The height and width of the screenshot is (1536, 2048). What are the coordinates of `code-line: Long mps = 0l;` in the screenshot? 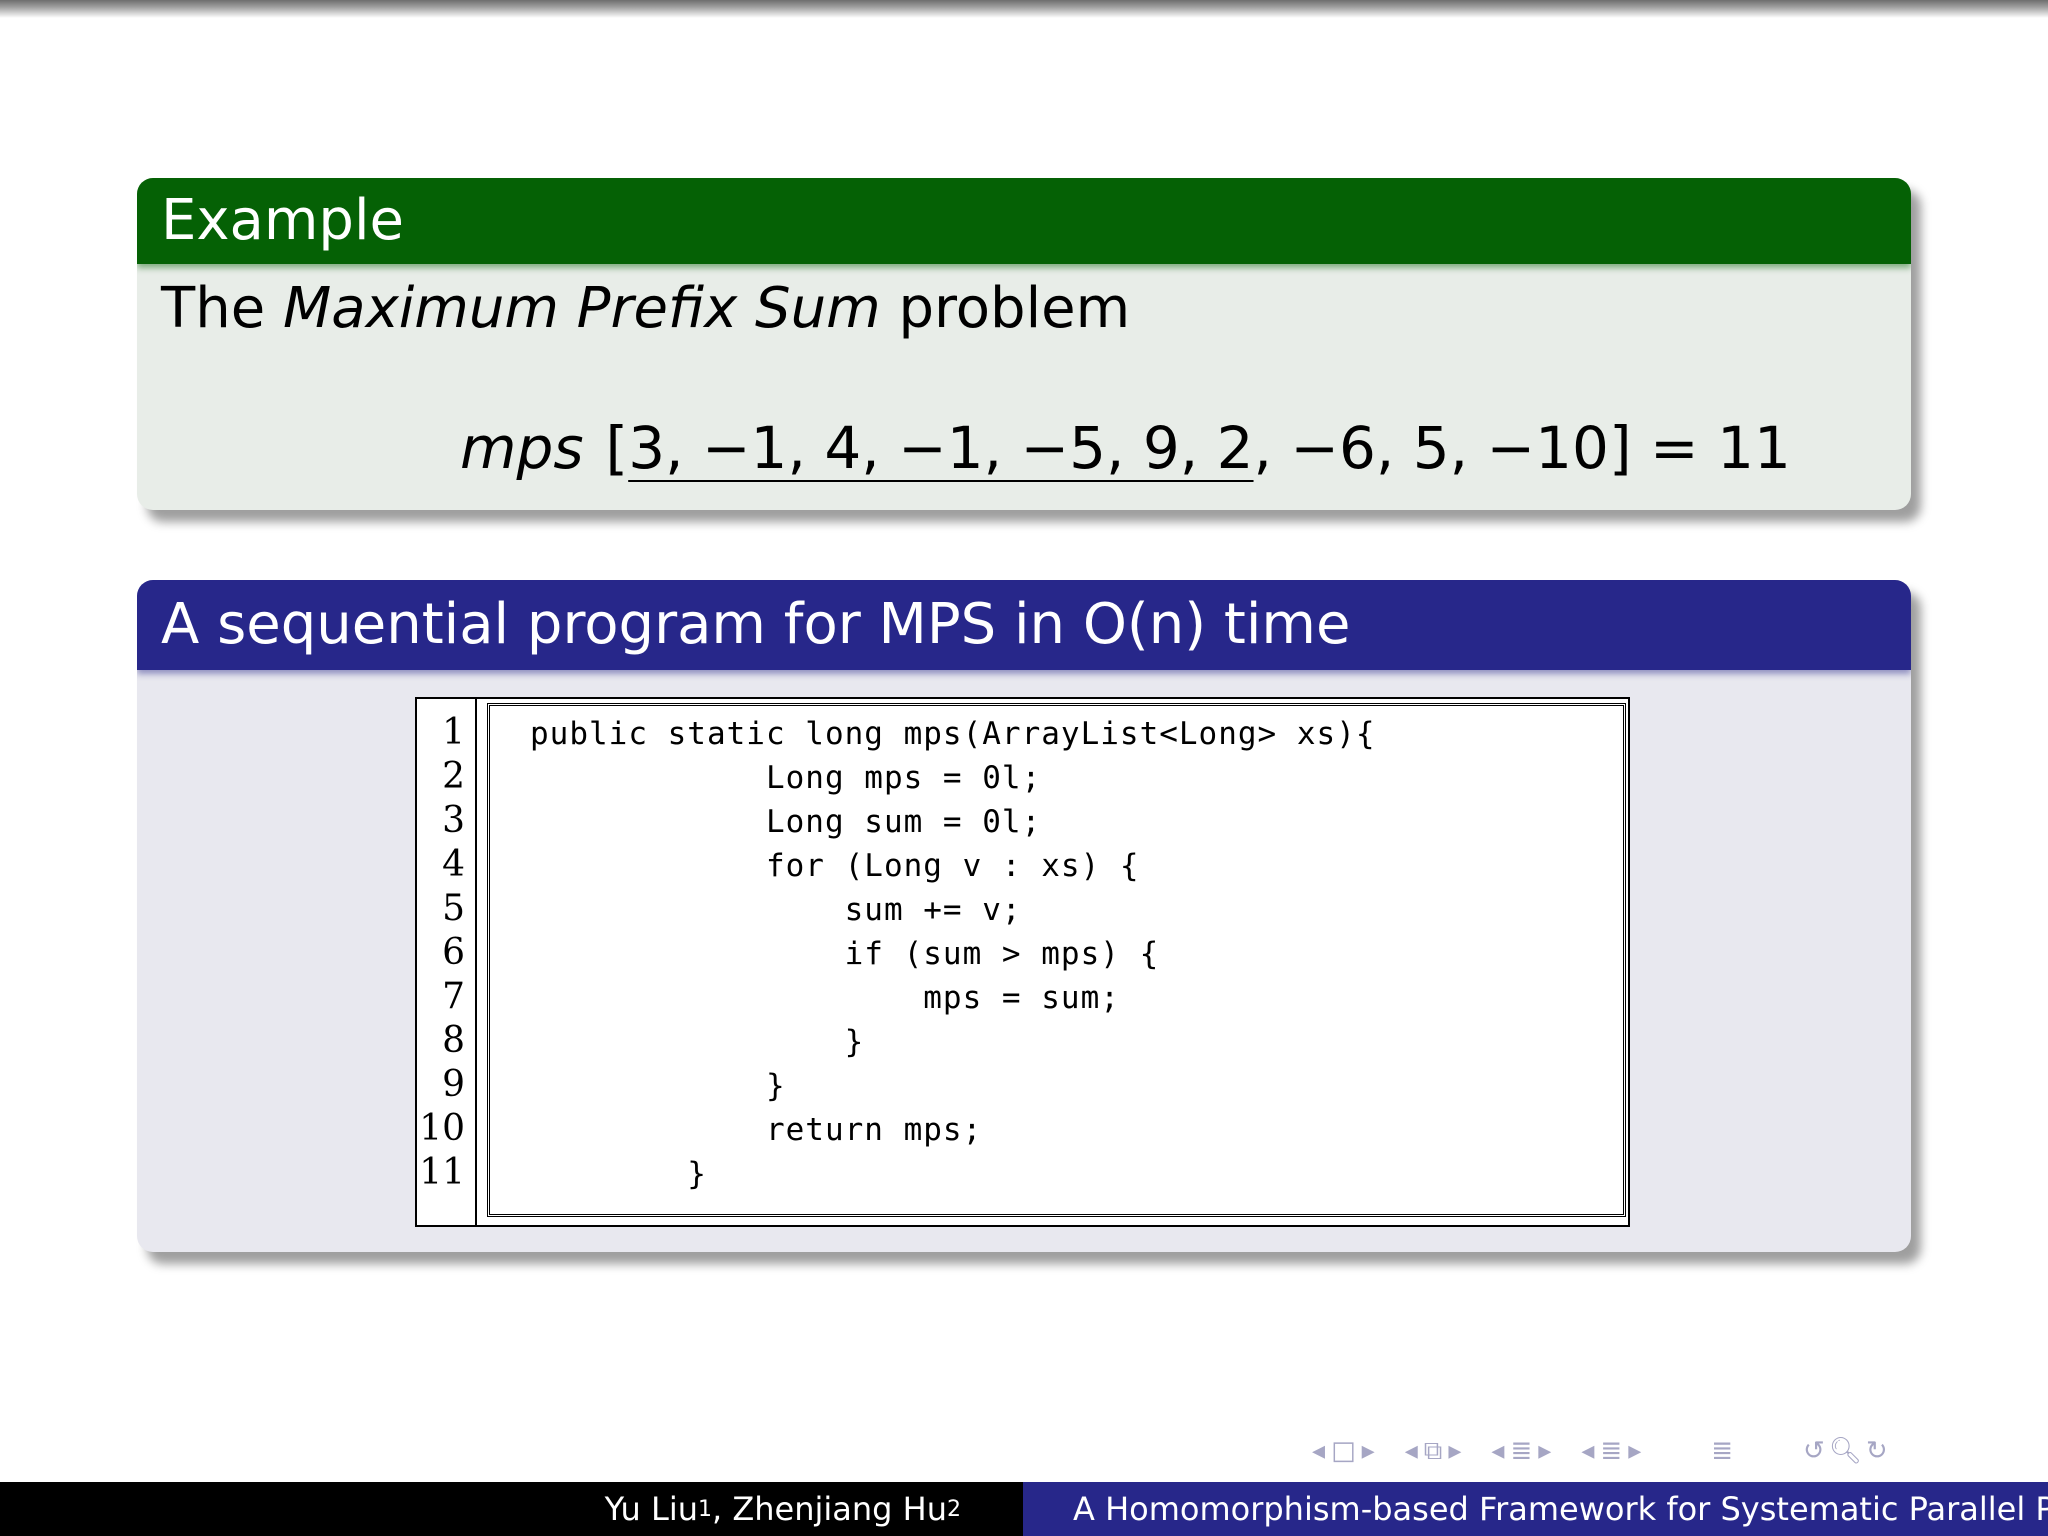 It's located at (786, 778).